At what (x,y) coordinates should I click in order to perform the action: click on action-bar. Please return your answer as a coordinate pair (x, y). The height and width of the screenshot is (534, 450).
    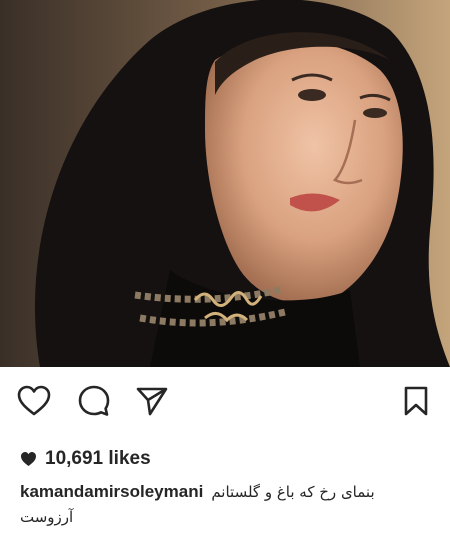
    Looking at the image, I should click on (225, 401).